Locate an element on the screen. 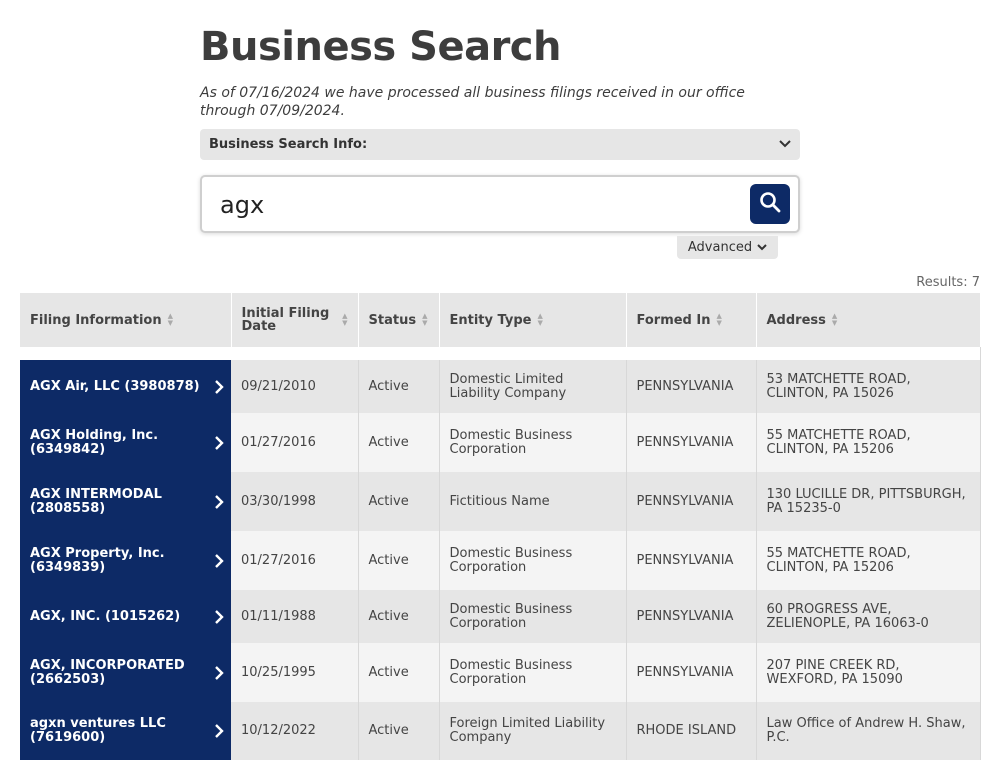 This screenshot has width=989, height=770. search-button is located at coordinates (770, 204).